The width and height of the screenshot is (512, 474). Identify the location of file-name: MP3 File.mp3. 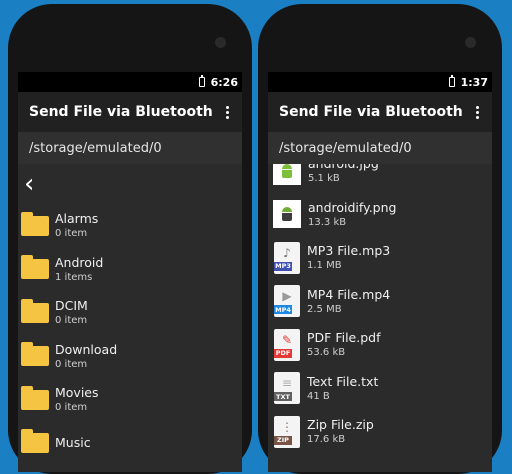
(349, 251).